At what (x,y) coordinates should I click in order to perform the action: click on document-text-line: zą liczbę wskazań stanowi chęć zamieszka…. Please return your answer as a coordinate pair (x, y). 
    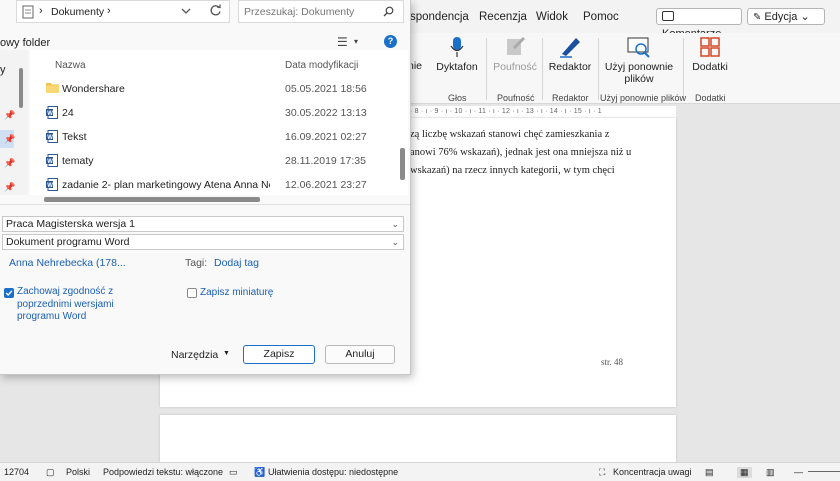
    Looking at the image, I should click on (510, 134).